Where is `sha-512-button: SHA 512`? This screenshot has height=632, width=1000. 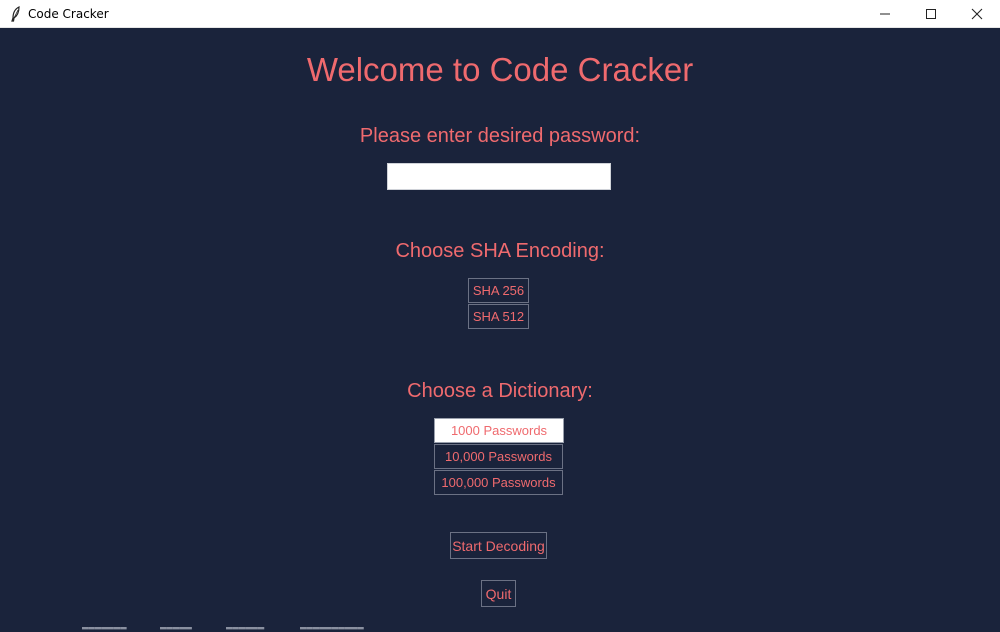
sha-512-button: SHA 512 is located at coordinates (498, 316).